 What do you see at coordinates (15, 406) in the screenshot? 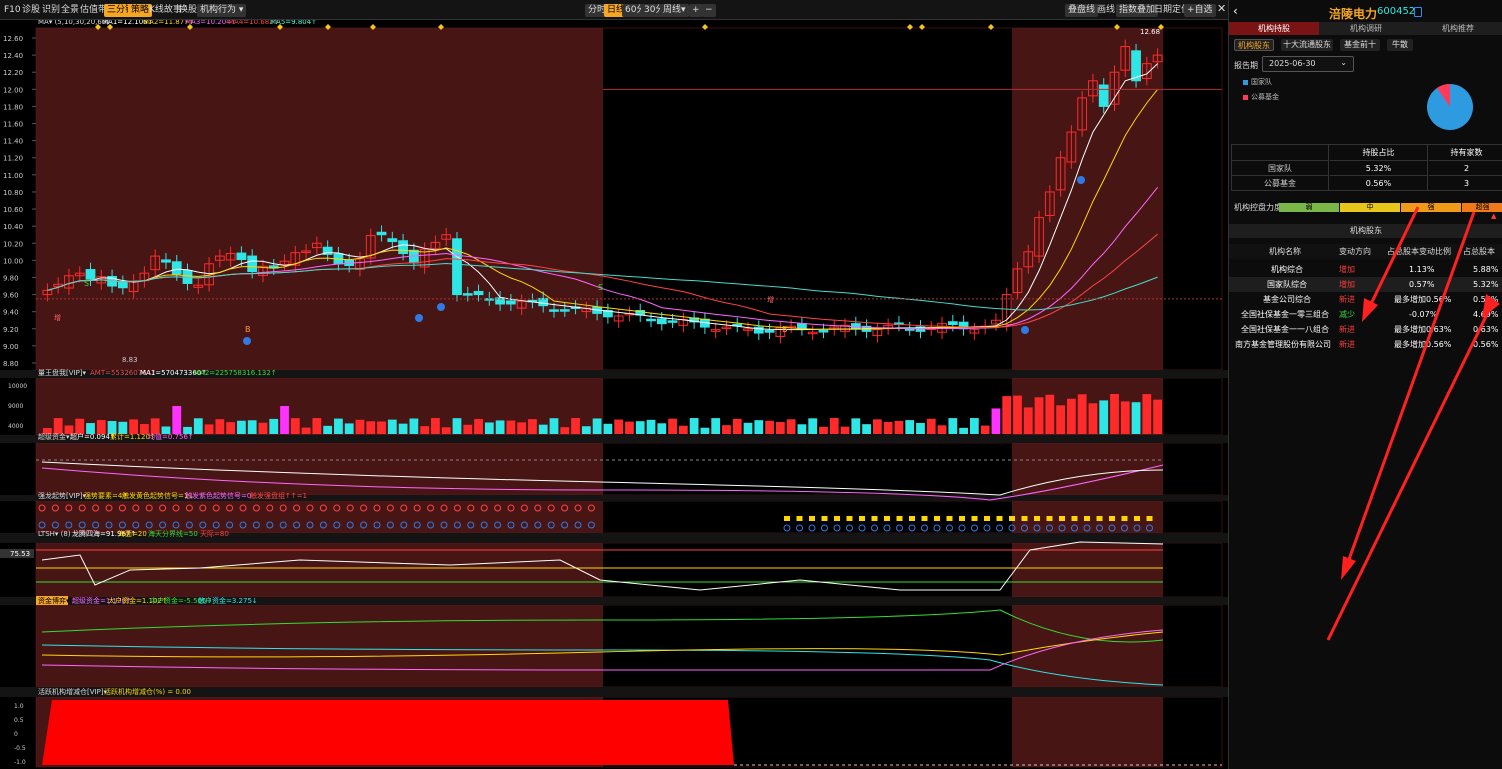
I see `vol-axis-label: 9000` at bounding box center [15, 406].